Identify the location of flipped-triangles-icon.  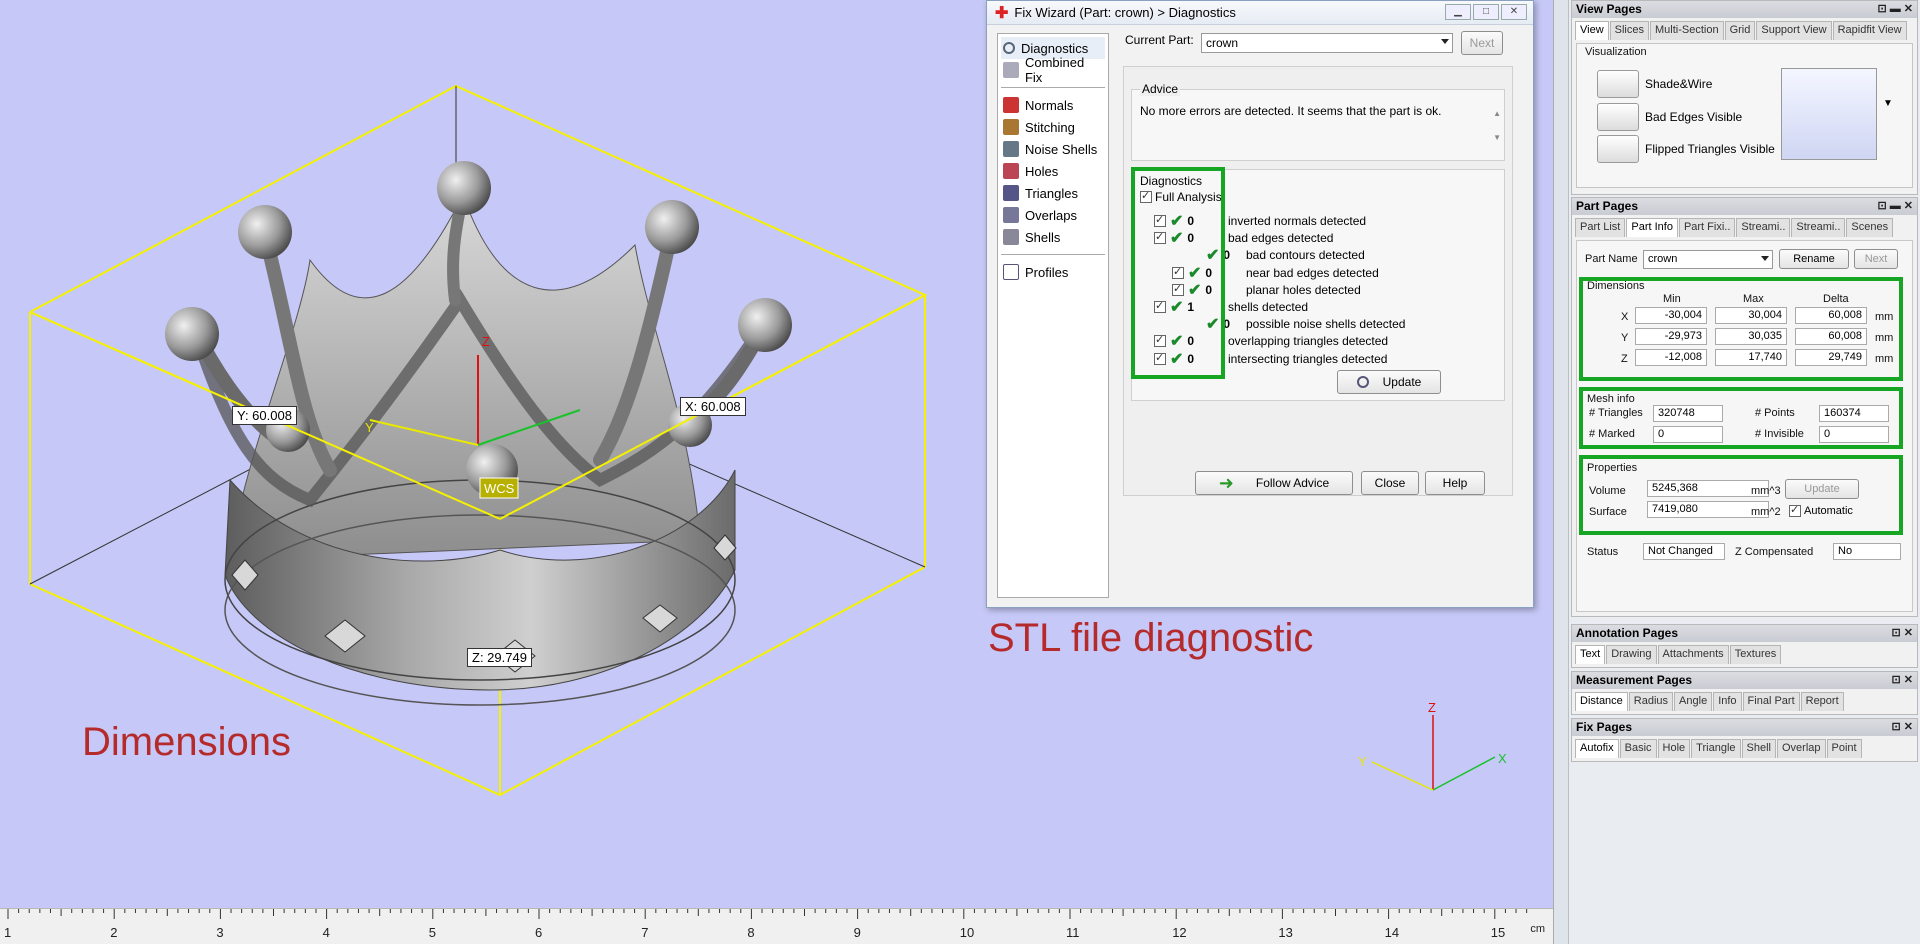
(1618, 149).